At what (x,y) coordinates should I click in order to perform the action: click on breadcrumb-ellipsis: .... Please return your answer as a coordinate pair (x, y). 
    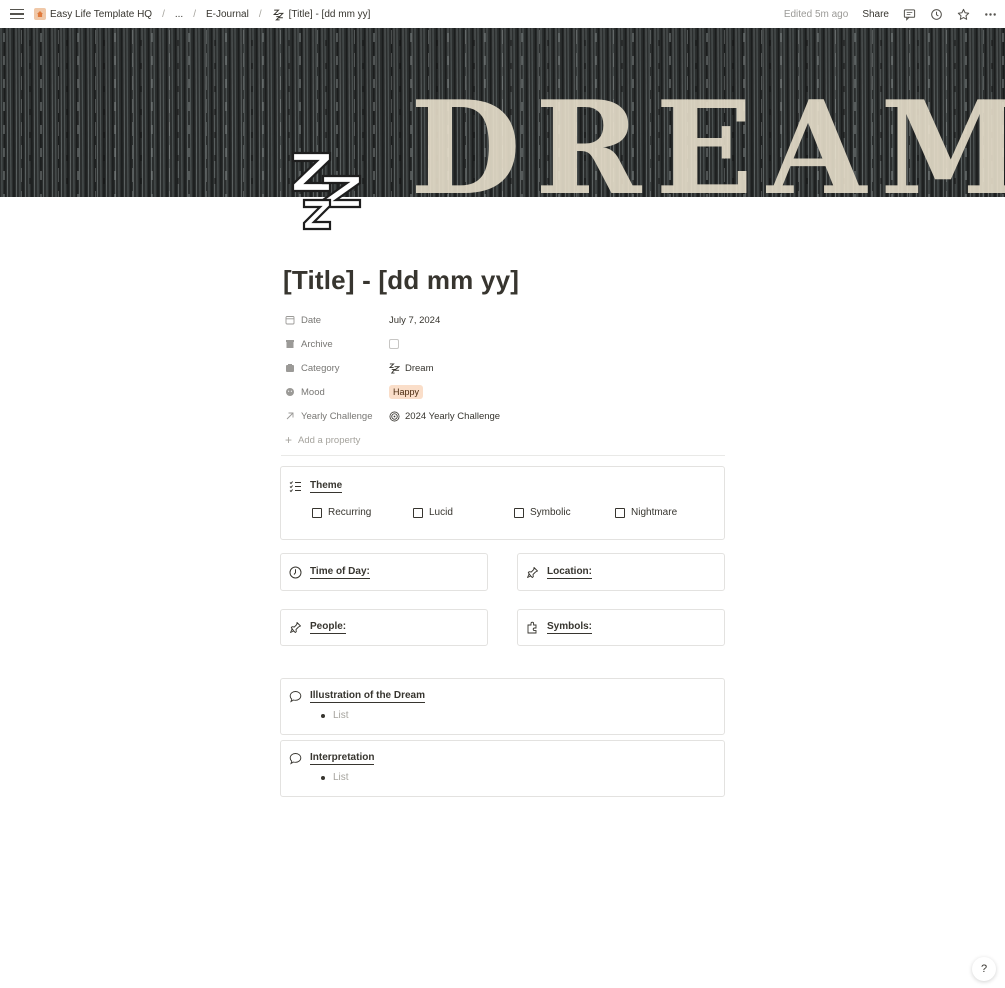
    Looking at the image, I should click on (179, 14).